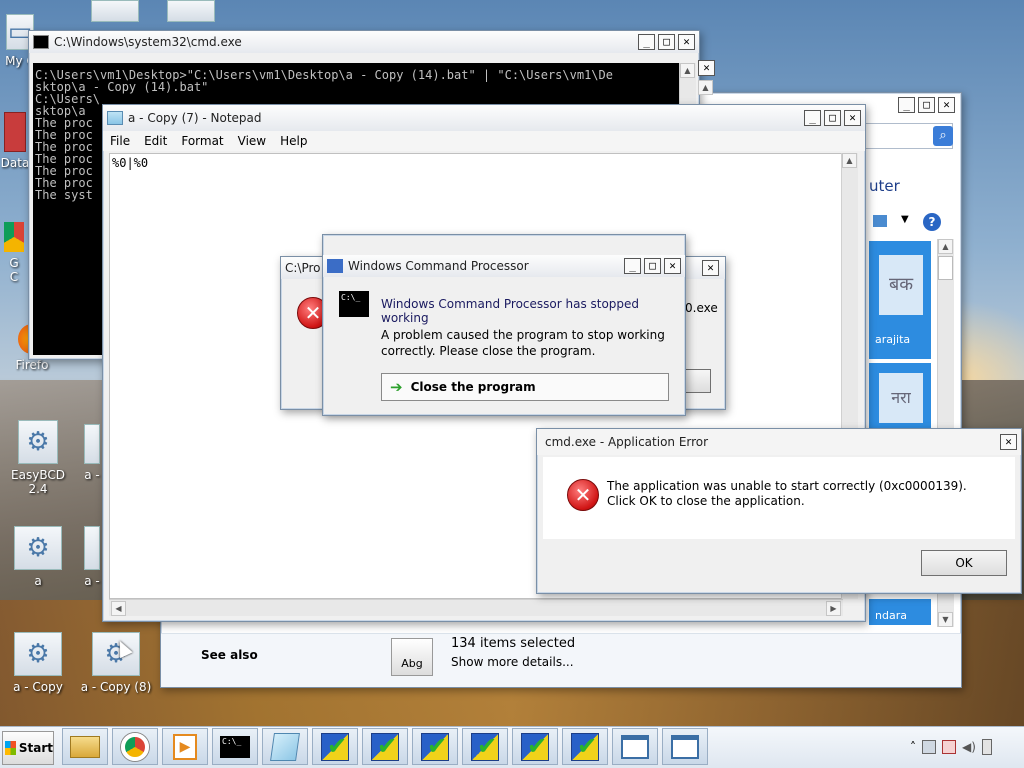 The image size is (1024, 768). I want to click on desktop-icon-easybcd: ⚙ EasyBCD 2.4, so click(38, 458).